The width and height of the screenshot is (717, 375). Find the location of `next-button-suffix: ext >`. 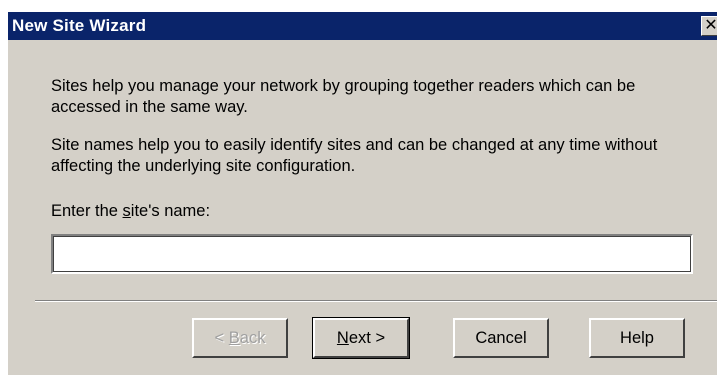

next-button-suffix: ext > is located at coordinates (367, 338).